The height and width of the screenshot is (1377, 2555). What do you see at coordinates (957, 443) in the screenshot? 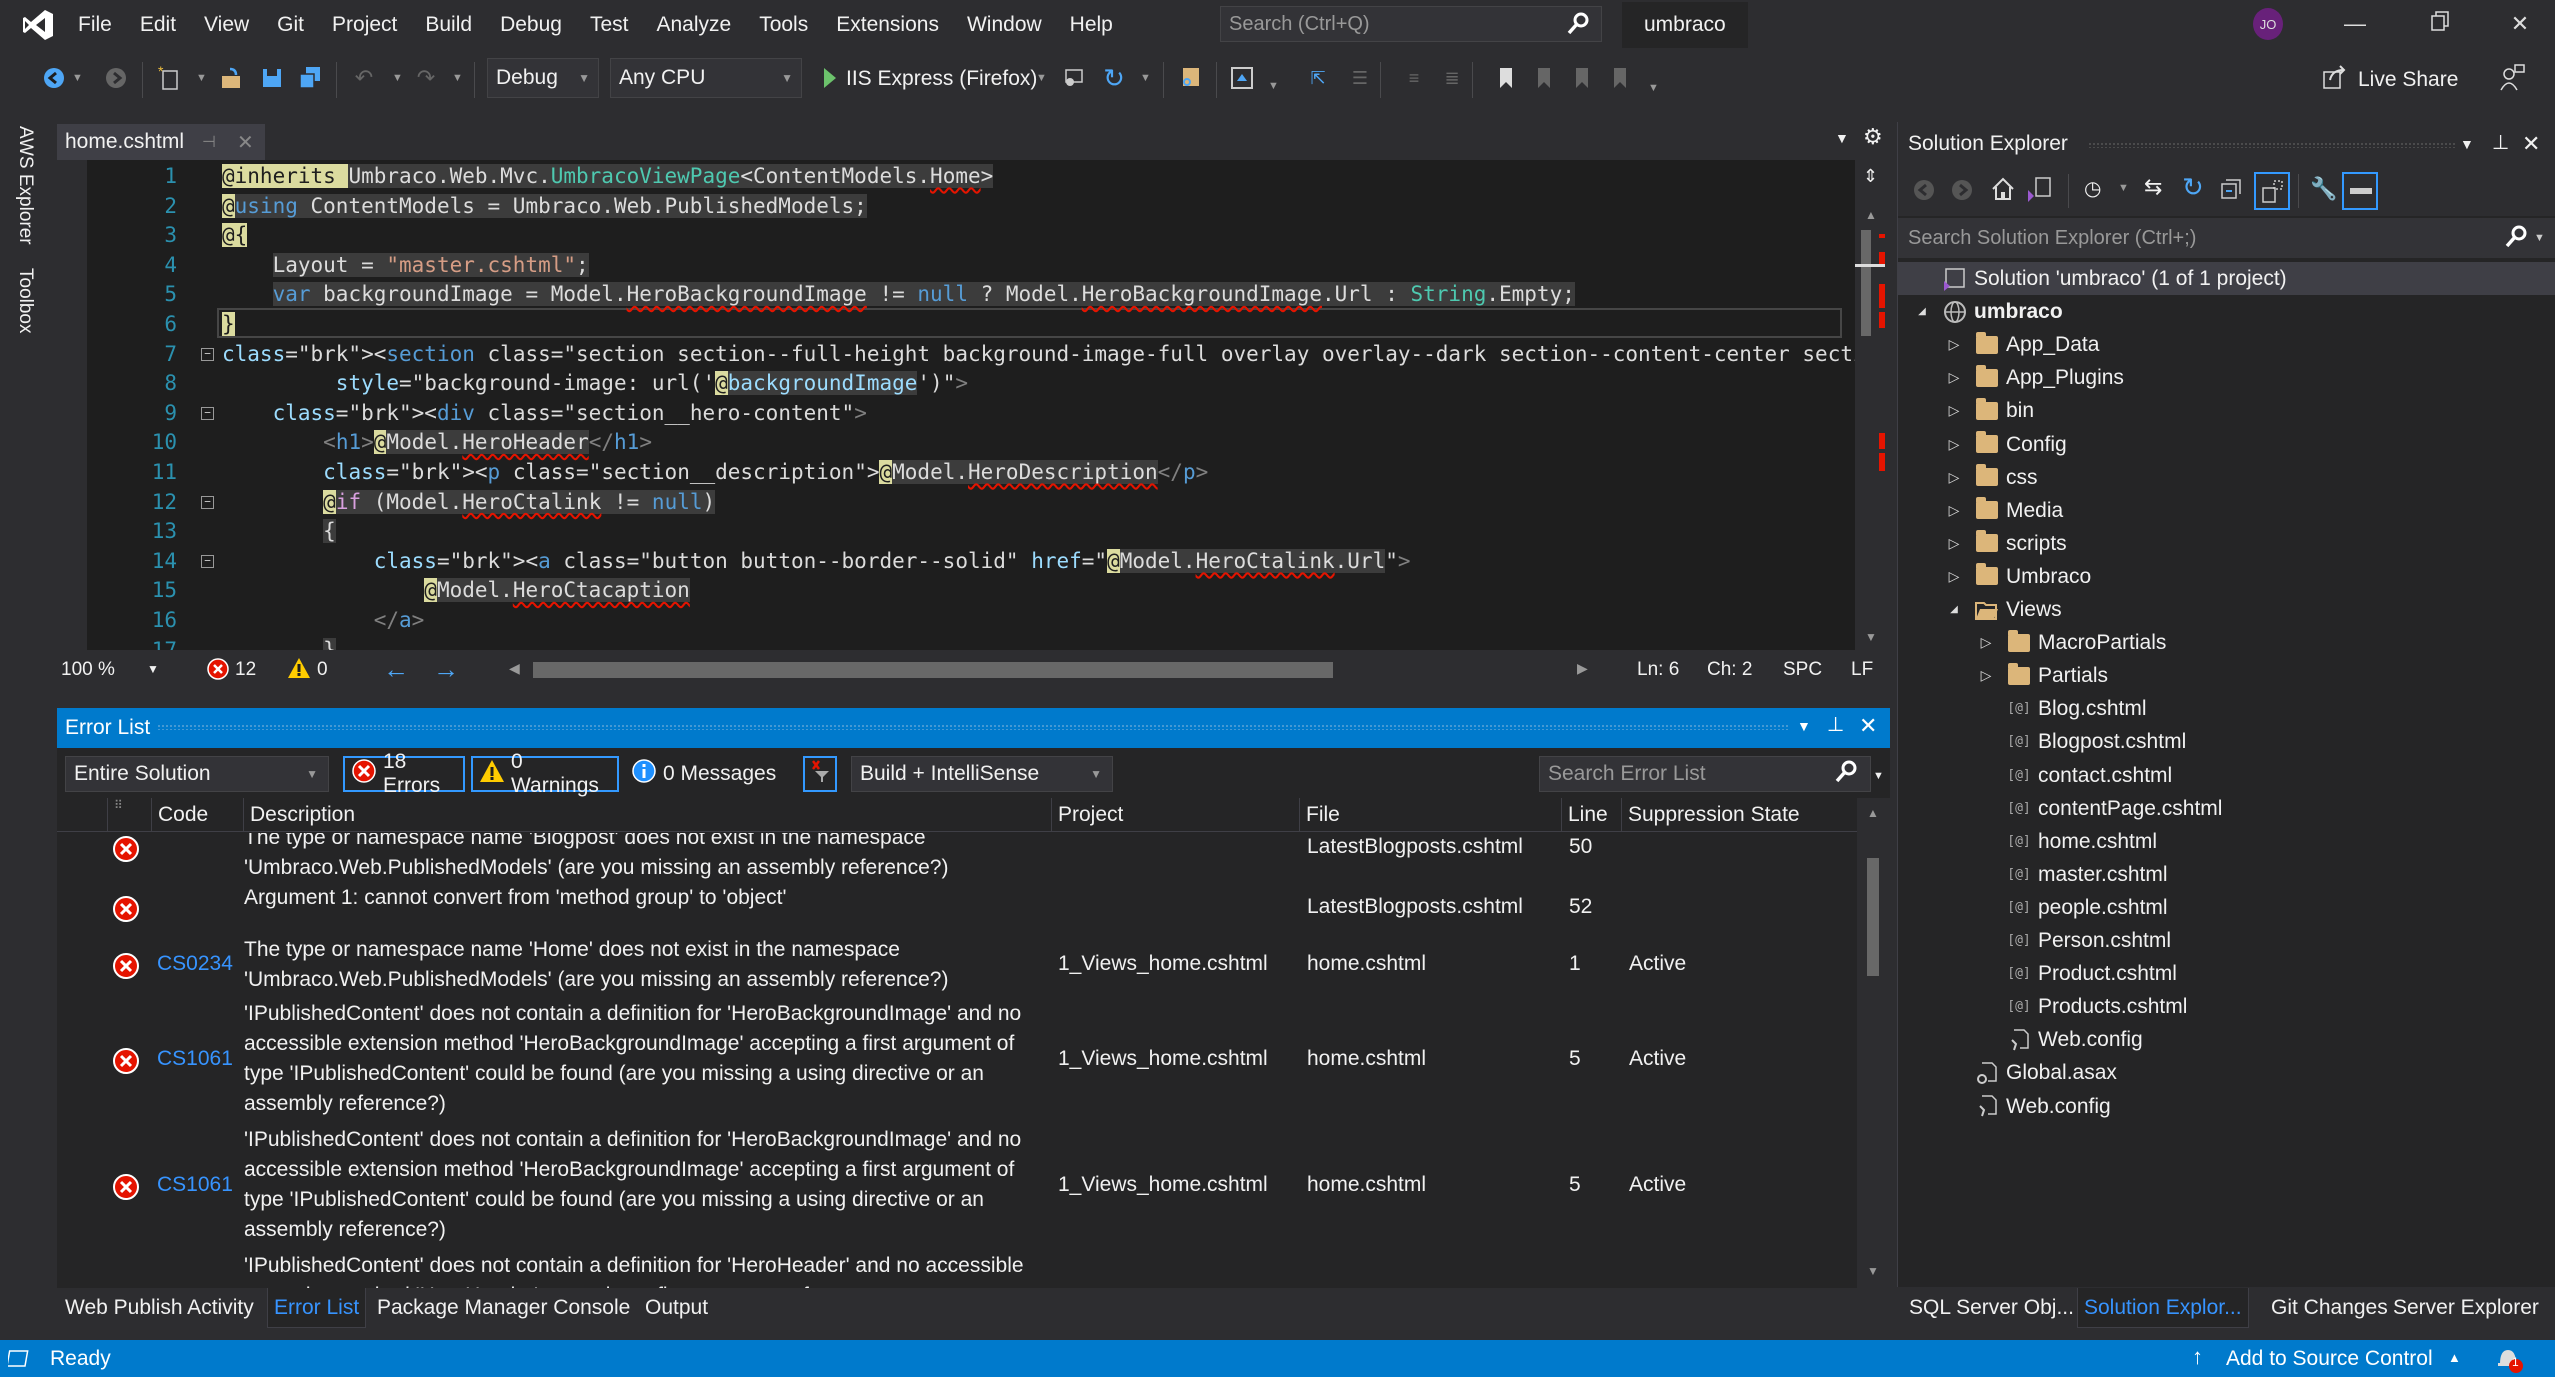
I see `code-line: 10 <h1>@Model.HeroHeader</h1>` at bounding box center [957, 443].